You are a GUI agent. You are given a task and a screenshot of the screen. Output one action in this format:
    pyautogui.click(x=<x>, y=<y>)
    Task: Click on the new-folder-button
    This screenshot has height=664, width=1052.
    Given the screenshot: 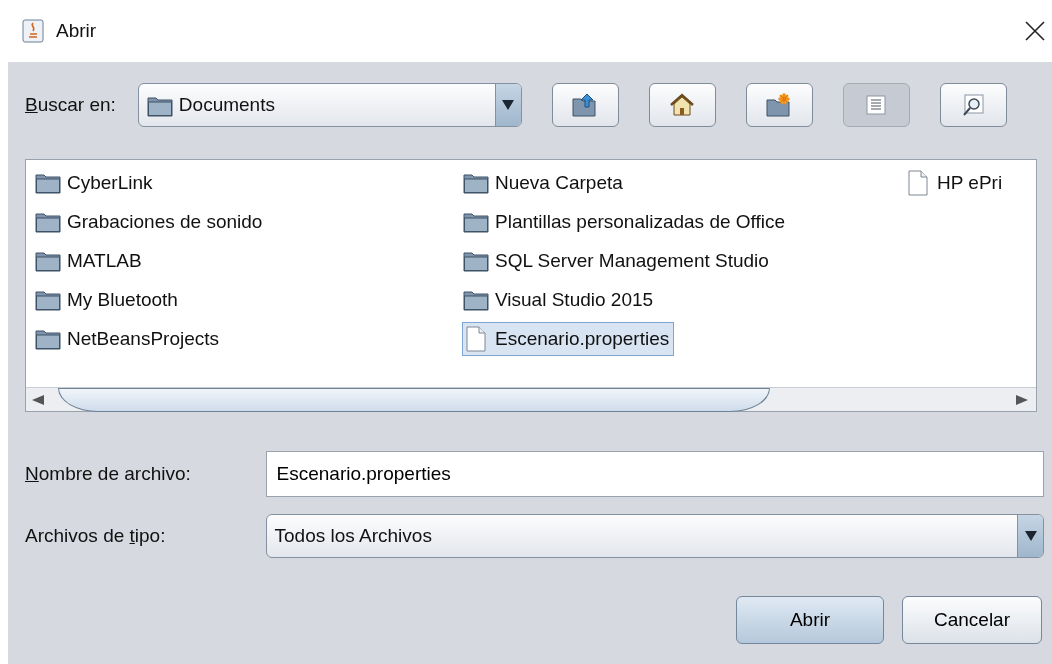 What is the action you would take?
    pyautogui.click(x=779, y=105)
    